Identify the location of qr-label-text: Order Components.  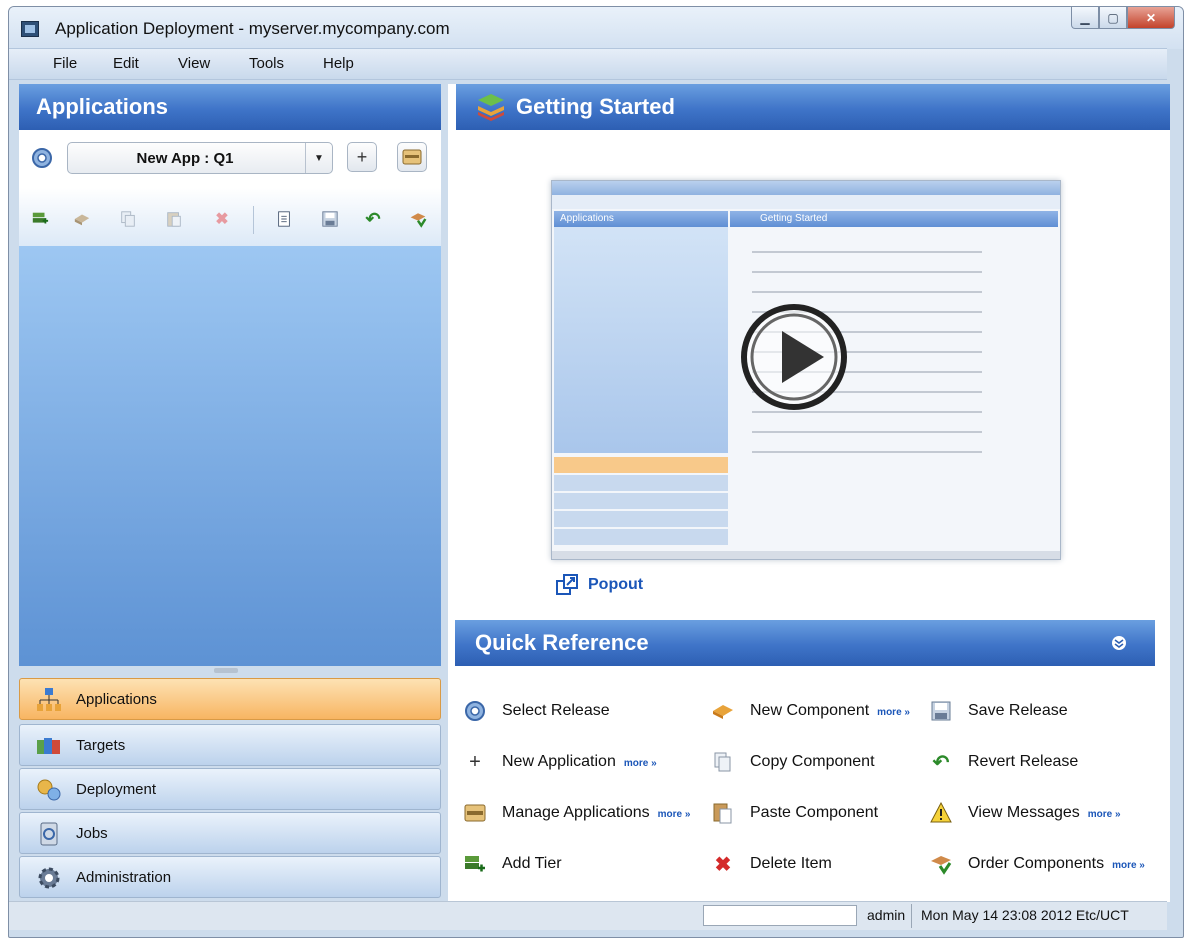
(1036, 863).